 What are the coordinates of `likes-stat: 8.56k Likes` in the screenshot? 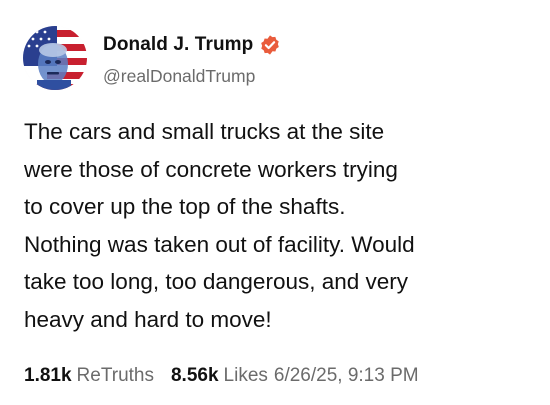 It's located at (219, 376).